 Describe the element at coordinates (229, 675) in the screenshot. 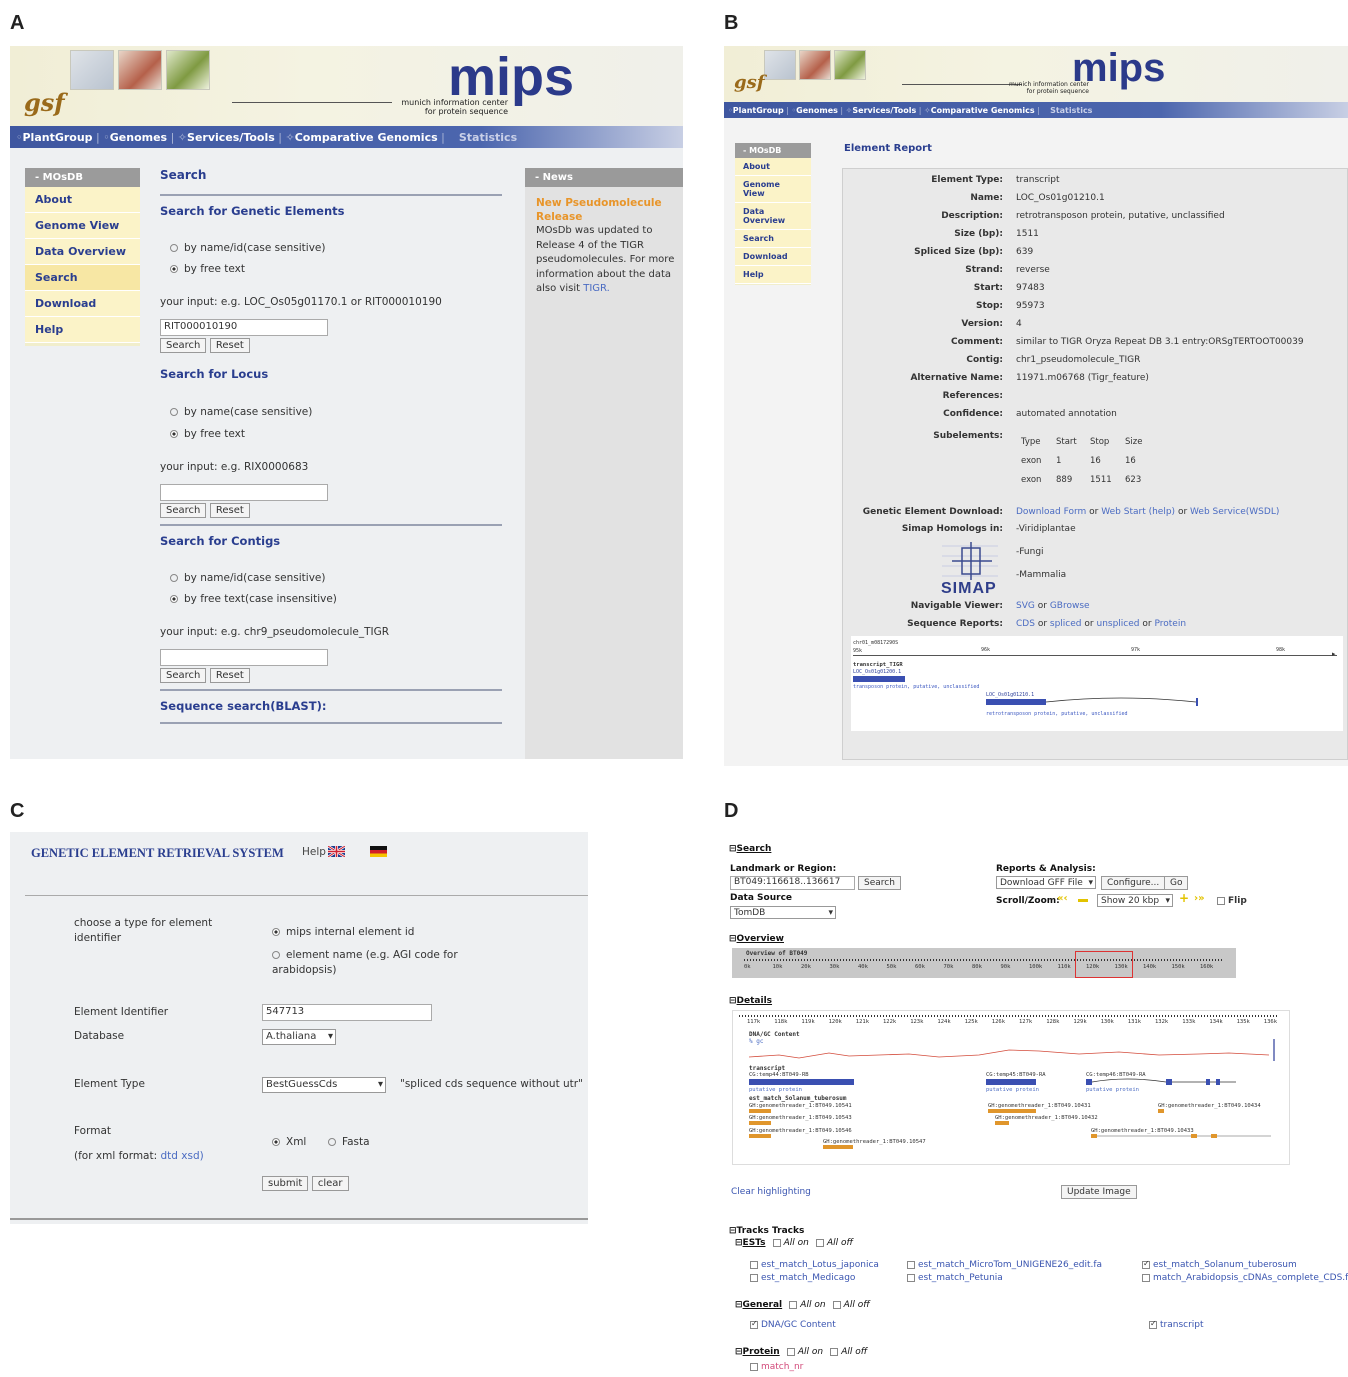

I see `contigs-reset-button: Reset` at that location.